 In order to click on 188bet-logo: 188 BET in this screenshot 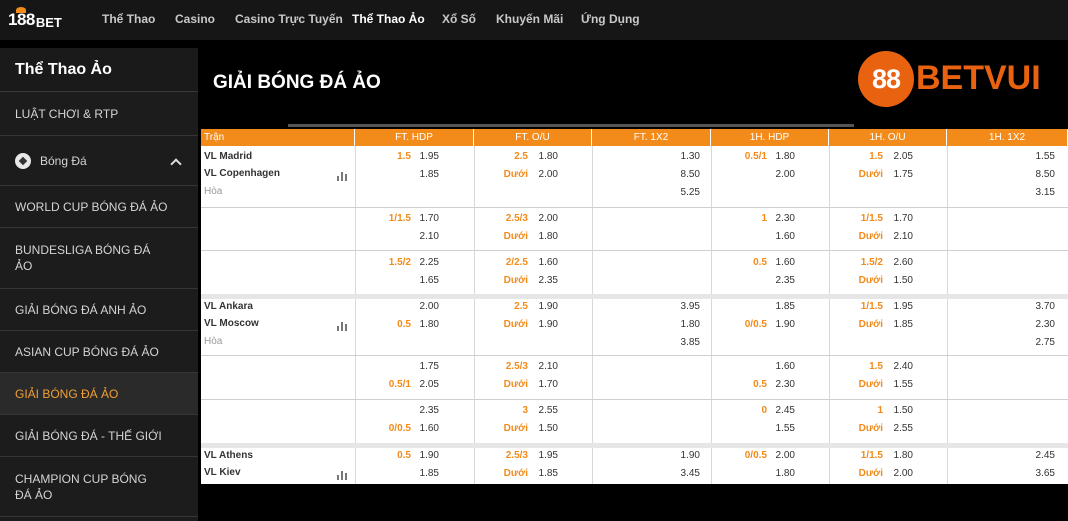, I will do `click(35, 19)`.